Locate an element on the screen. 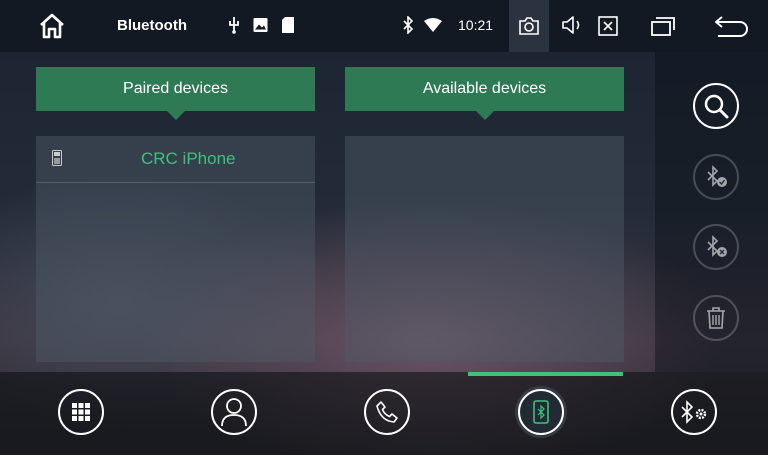  close-window-icon is located at coordinates (608, 26).